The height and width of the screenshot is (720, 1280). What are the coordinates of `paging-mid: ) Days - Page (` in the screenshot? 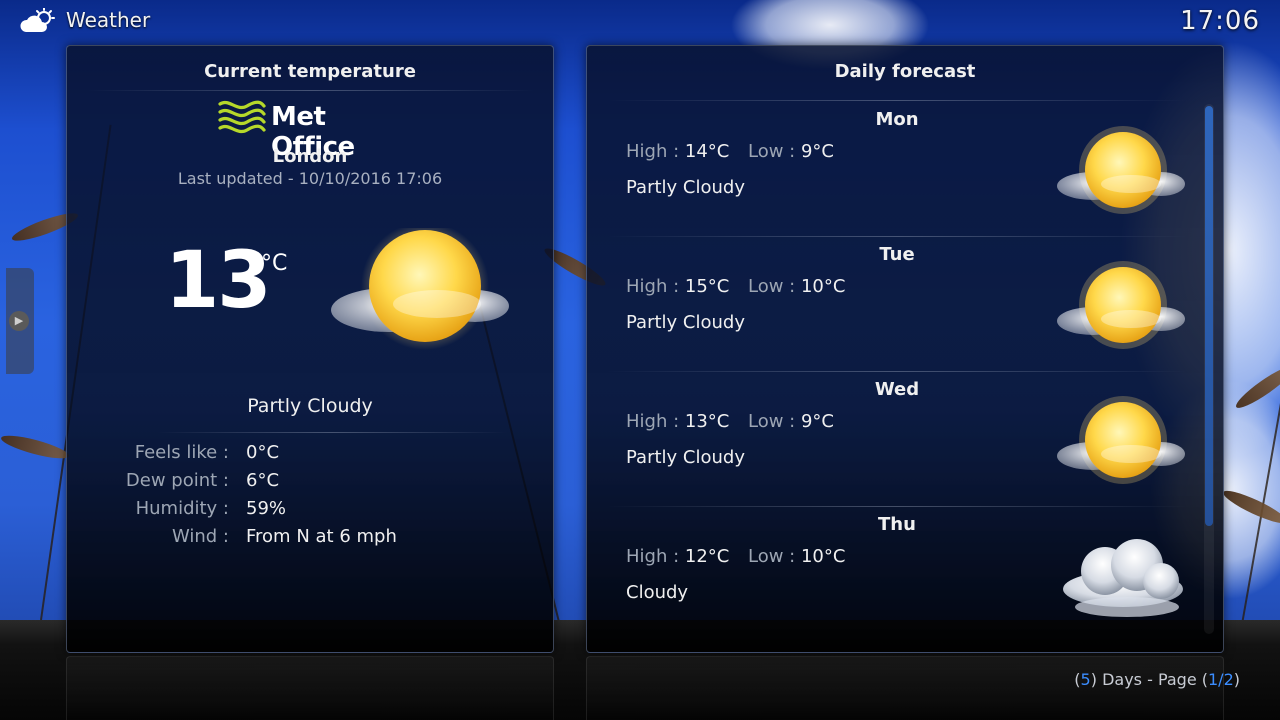 It's located at (1149, 679).